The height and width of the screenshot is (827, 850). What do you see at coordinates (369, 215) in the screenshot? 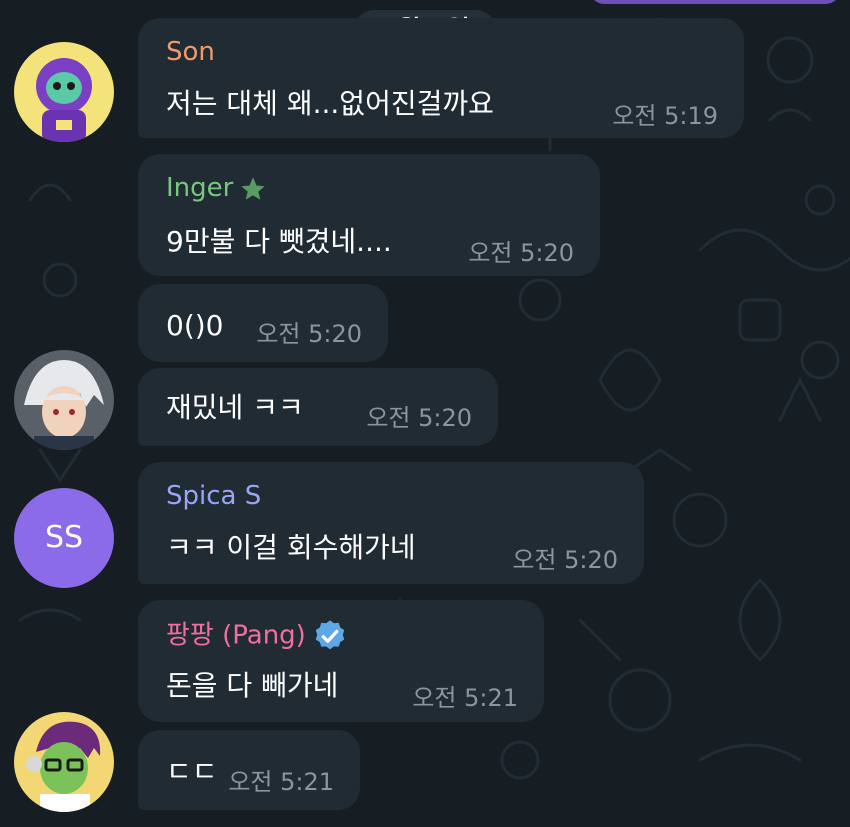
I see `message-bubble: Inger 9만불 다 뺏겼네.... 오전 5:20` at bounding box center [369, 215].